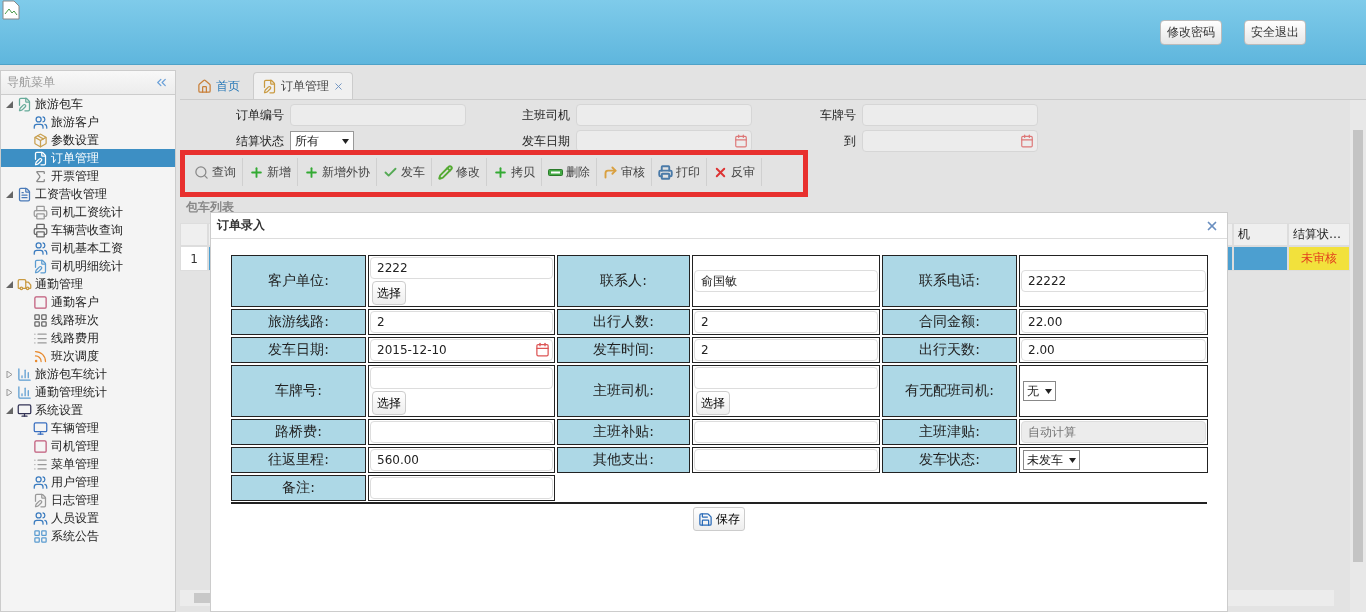 The height and width of the screenshot is (612, 1366). I want to click on toolbar-button: 反审, so click(734, 172).